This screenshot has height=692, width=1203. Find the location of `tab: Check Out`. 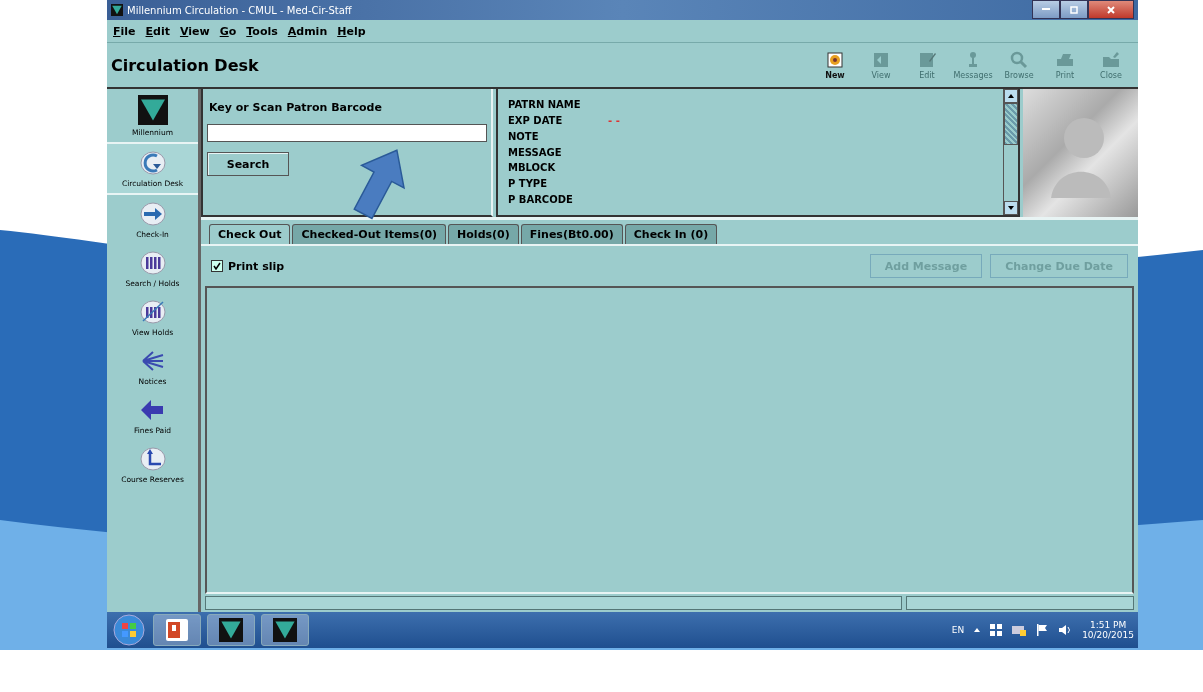

tab: Check Out is located at coordinates (250, 234).